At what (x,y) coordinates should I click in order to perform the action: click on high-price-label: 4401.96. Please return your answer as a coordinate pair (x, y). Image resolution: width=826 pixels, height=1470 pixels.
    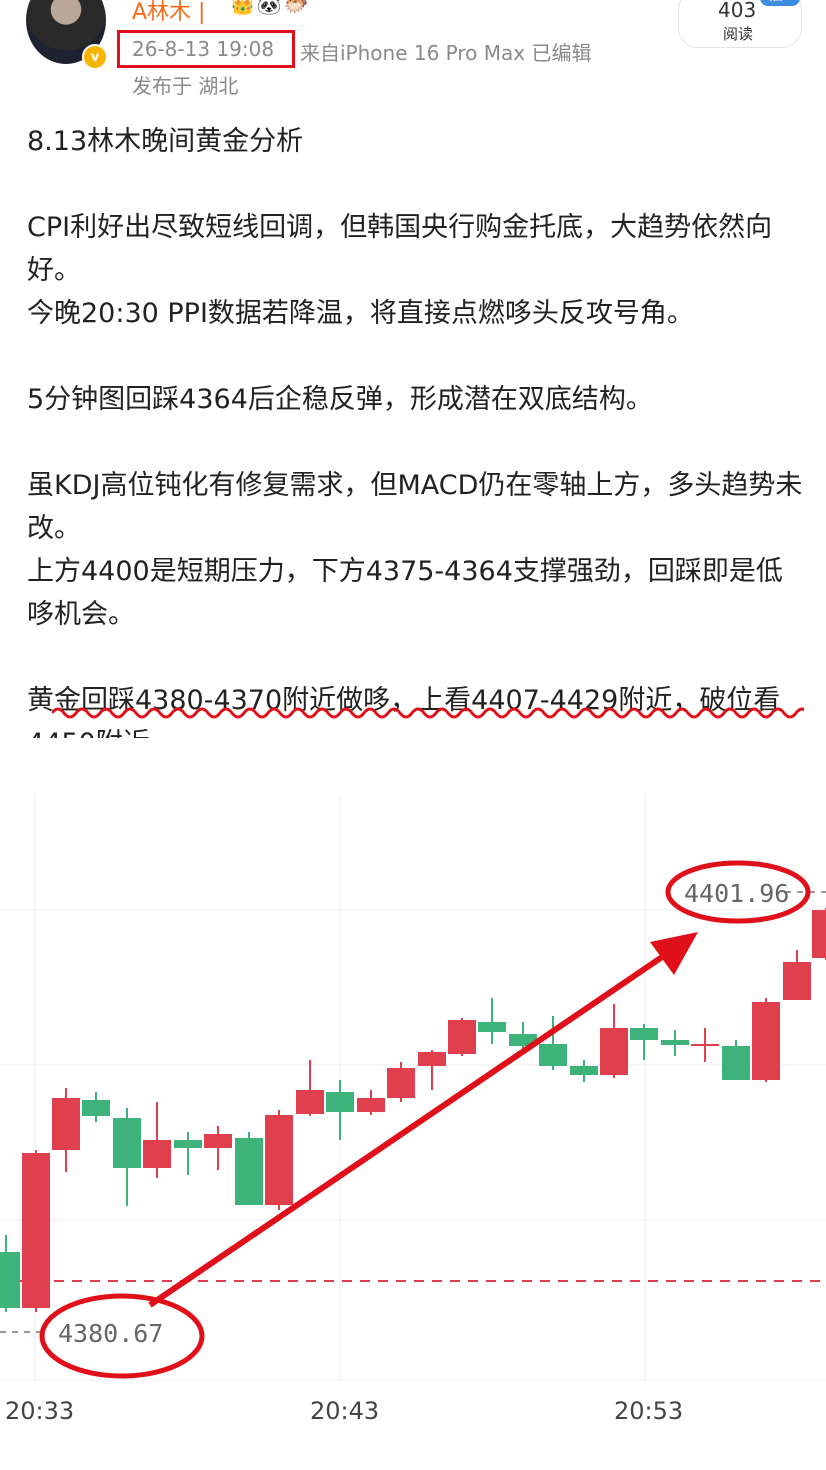
    Looking at the image, I should click on (736, 893).